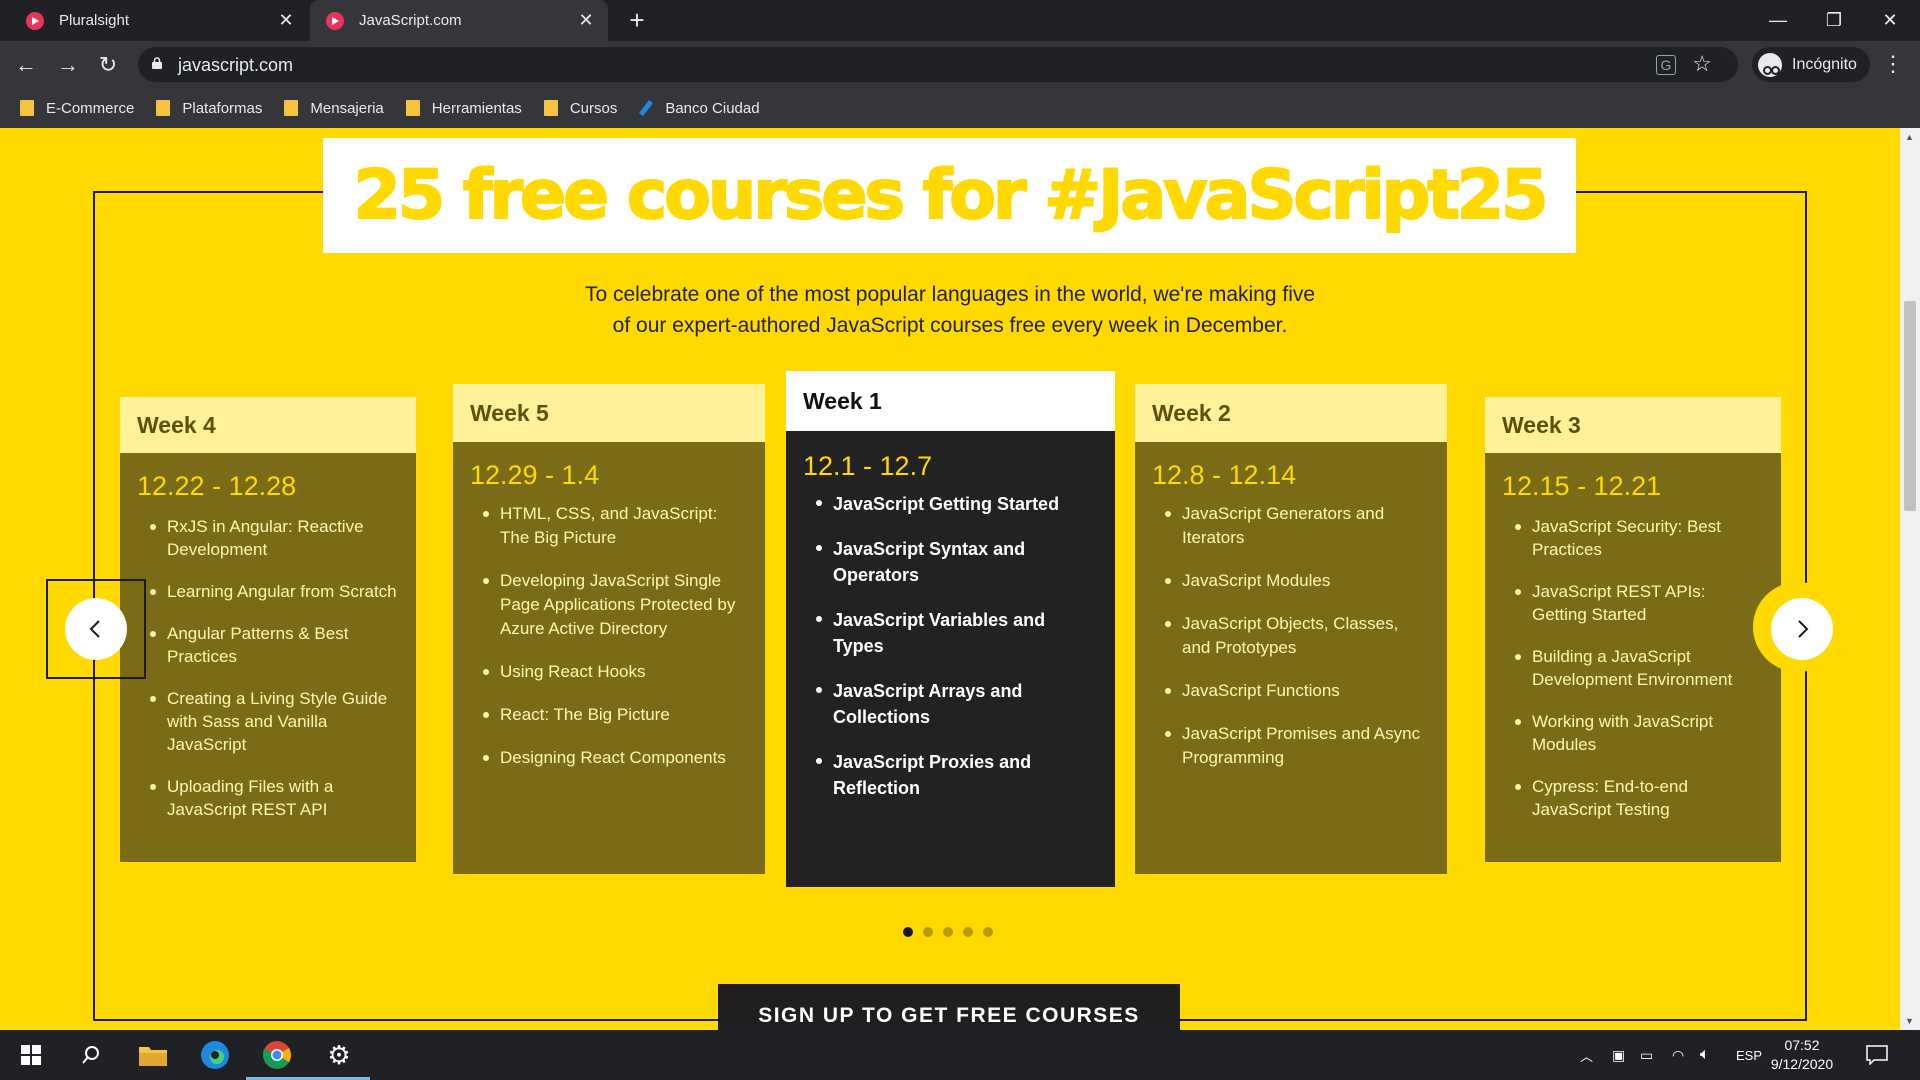 Image resolution: width=1920 pixels, height=1080 pixels. Describe the element at coordinates (637, 21) in the screenshot. I see `new-tab-button: +` at that location.